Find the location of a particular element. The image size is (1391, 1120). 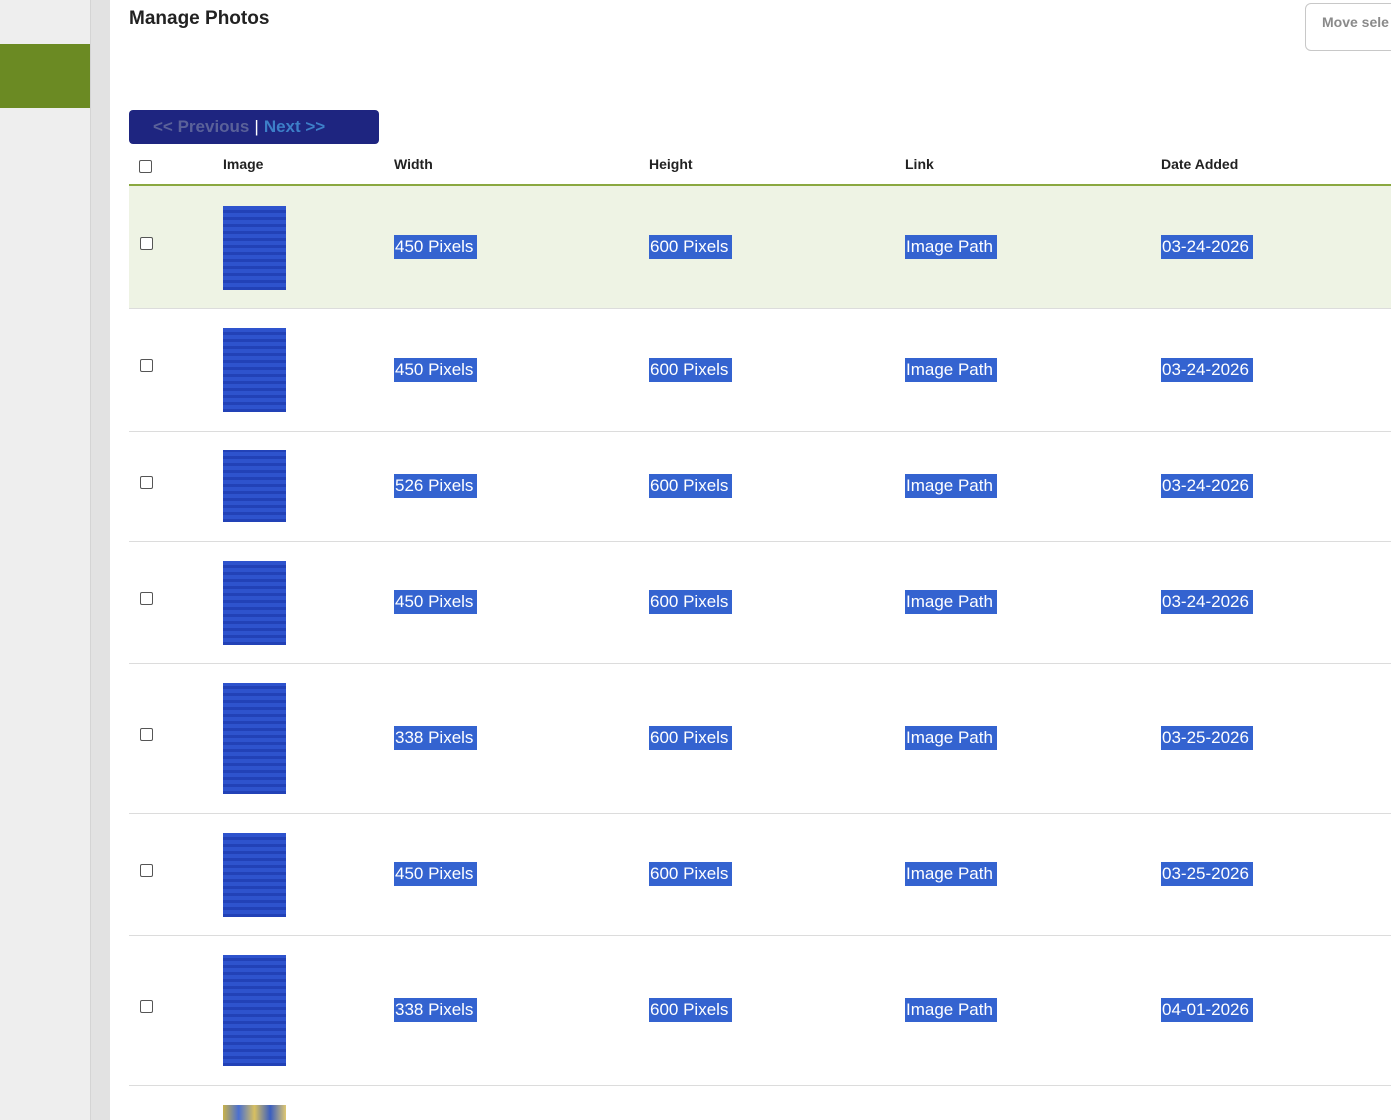

next-link: Next >> is located at coordinates (294, 127).